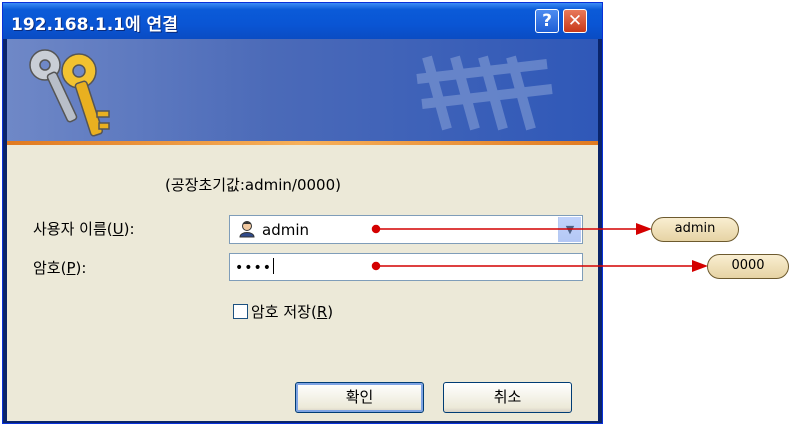 The height and width of the screenshot is (428, 791). I want to click on password-callout: 0000, so click(748, 266).